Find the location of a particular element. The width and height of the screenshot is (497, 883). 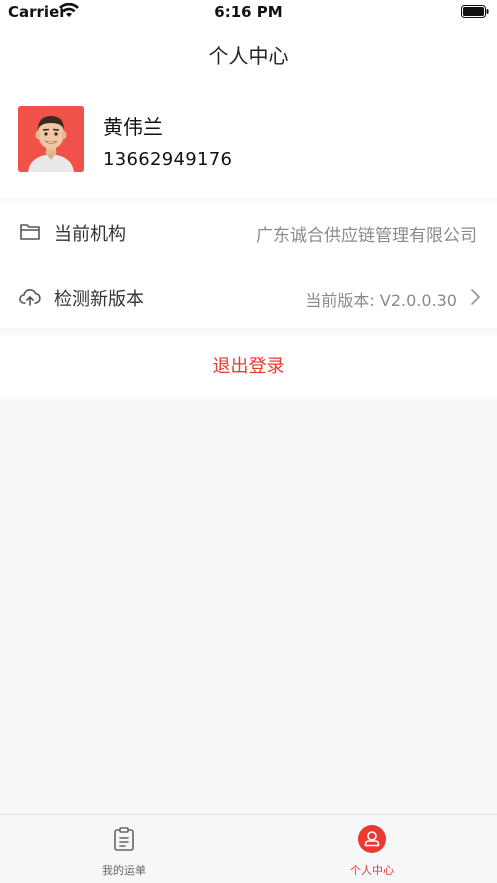

tab-personal-center-label: 个人中心 is located at coordinates (372, 870).